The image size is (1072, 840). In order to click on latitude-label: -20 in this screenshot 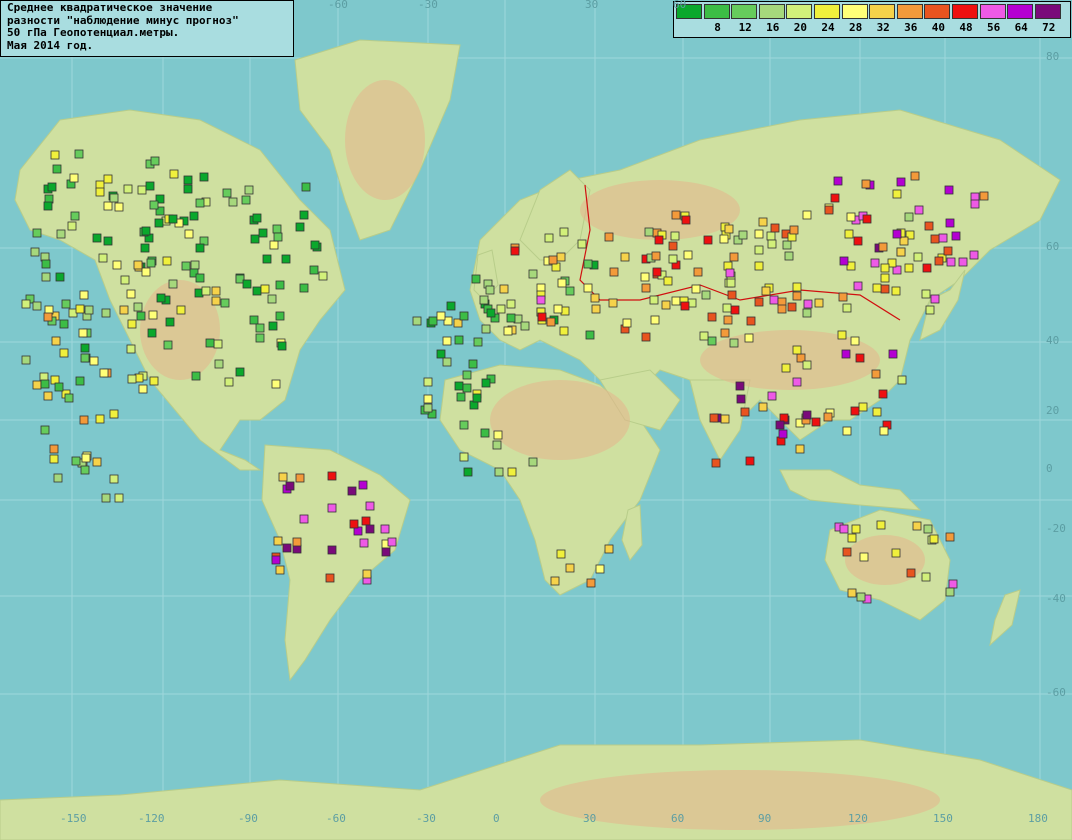, I will do `click(1056, 528)`.